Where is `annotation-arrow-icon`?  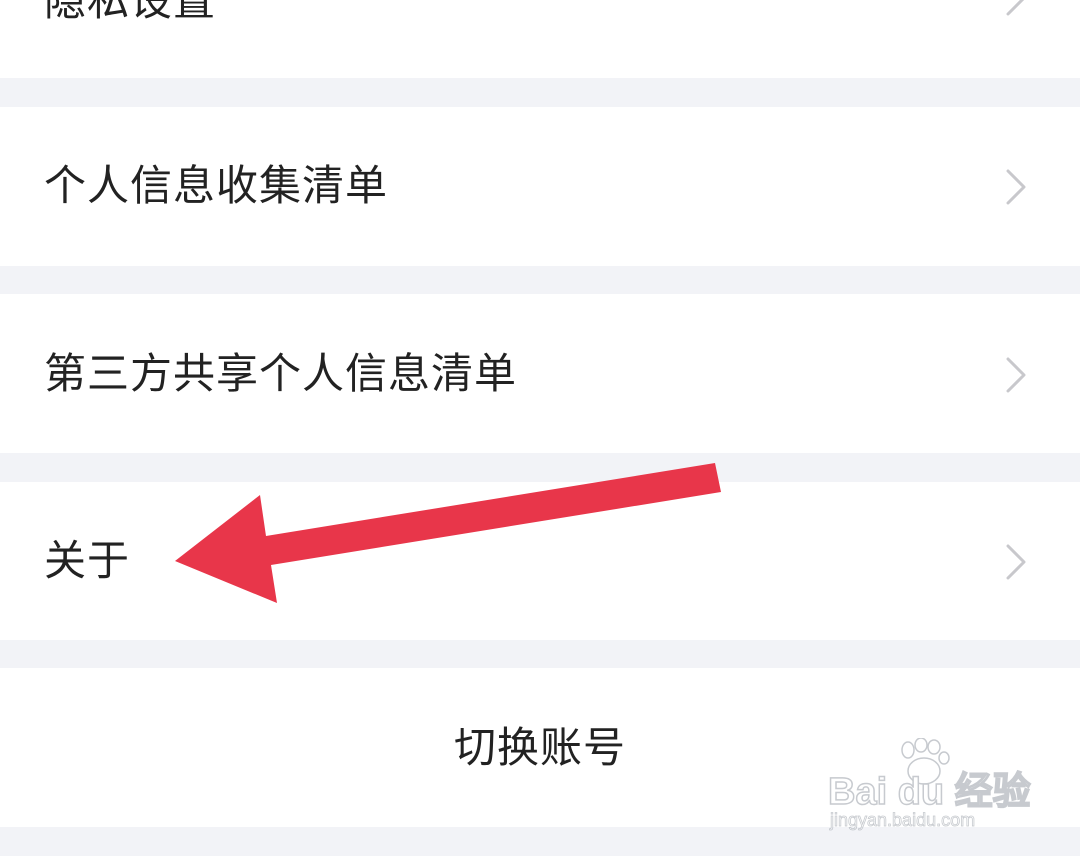 annotation-arrow-icon is located at coordinates (448, 533).